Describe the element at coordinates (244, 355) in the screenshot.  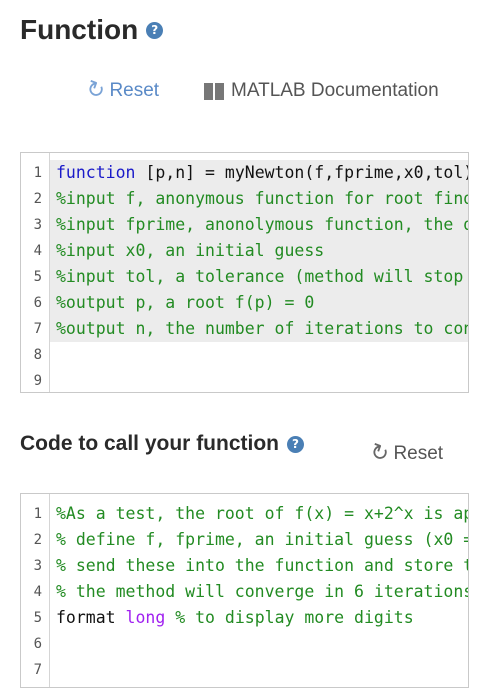
I see `code-line: 8` at that location.